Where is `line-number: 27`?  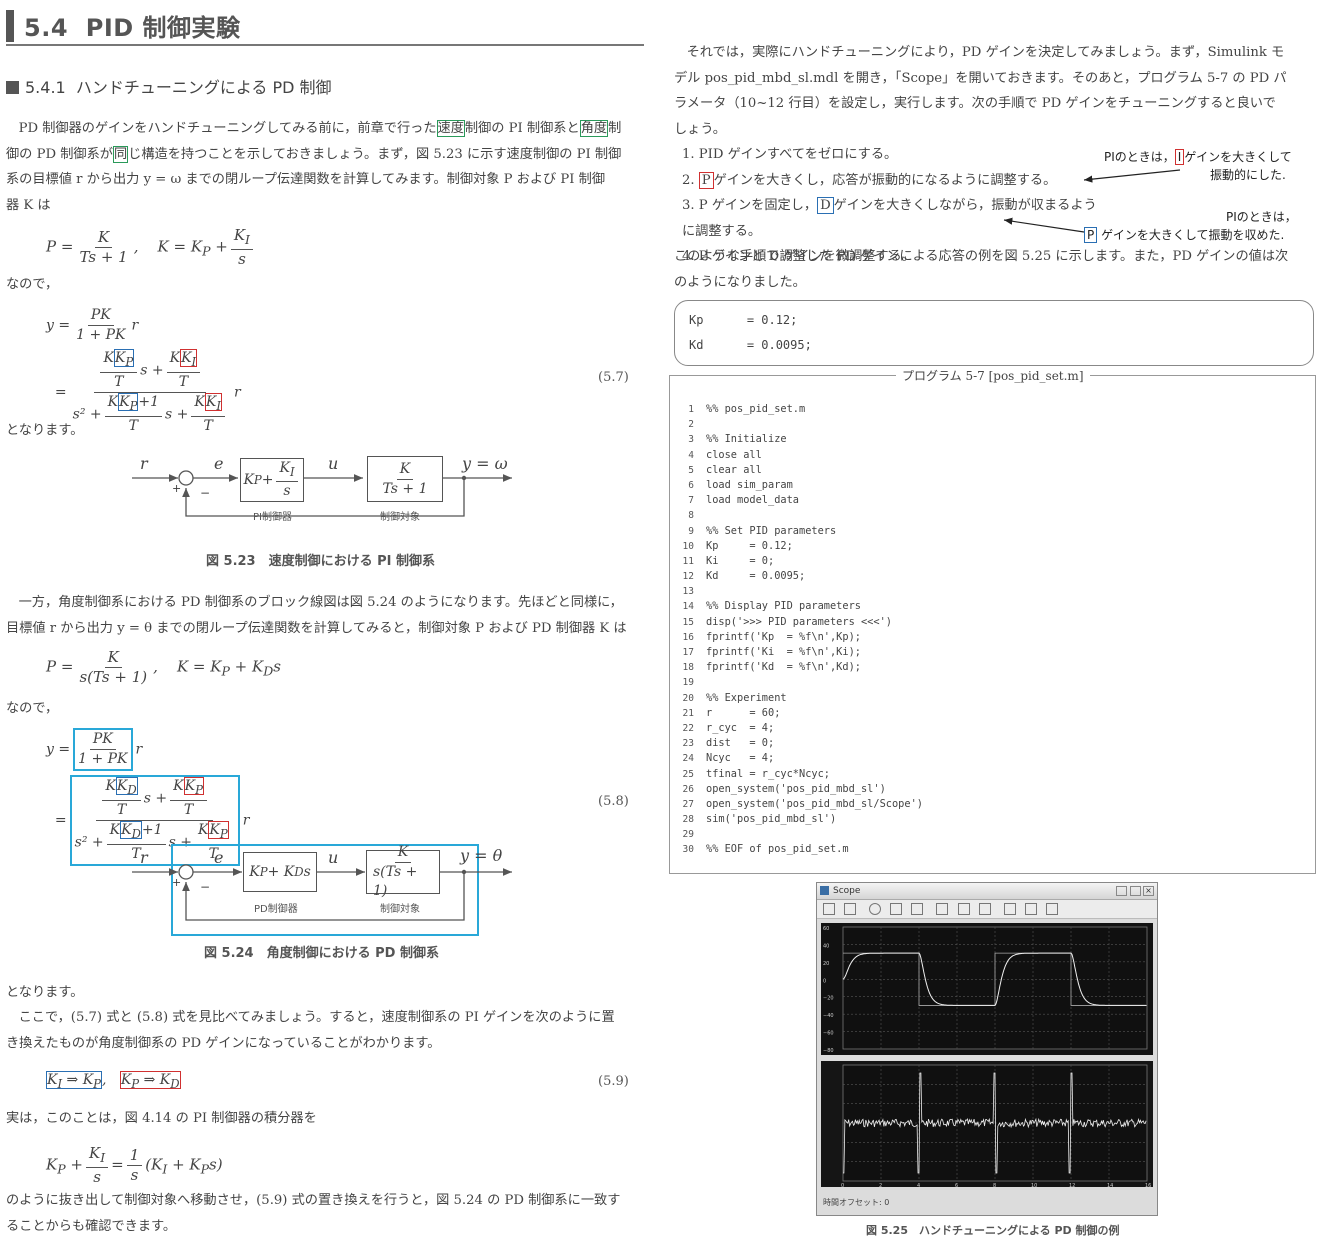
line-number: 27 is located at coordinates (688, 804).